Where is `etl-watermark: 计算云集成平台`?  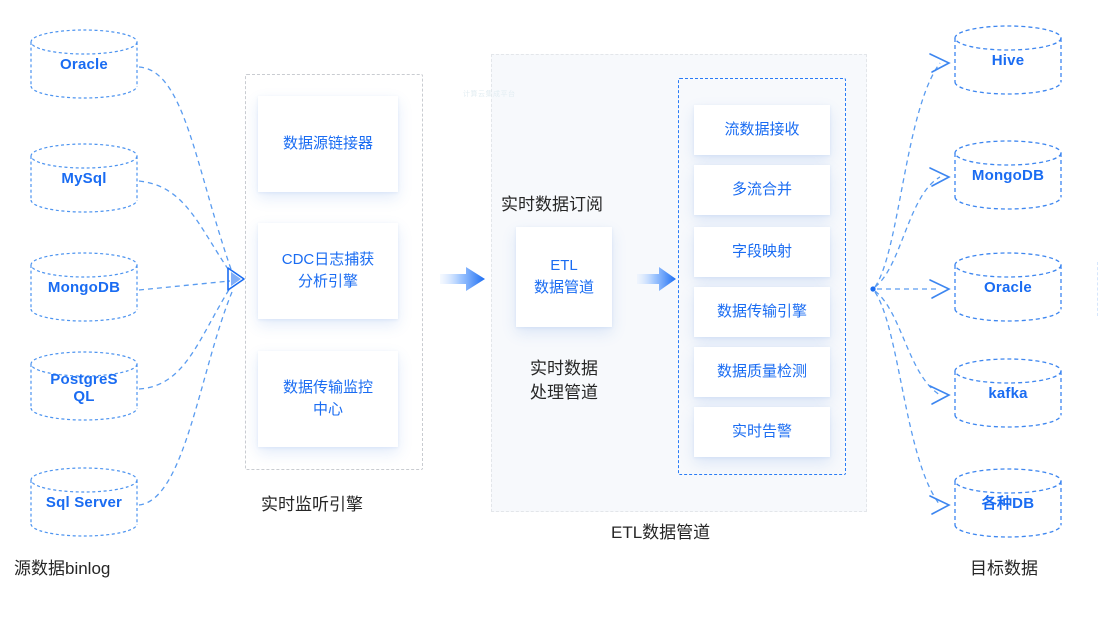
etl-watermark: 计算云集成平台 is located at coordinates (489, 94).